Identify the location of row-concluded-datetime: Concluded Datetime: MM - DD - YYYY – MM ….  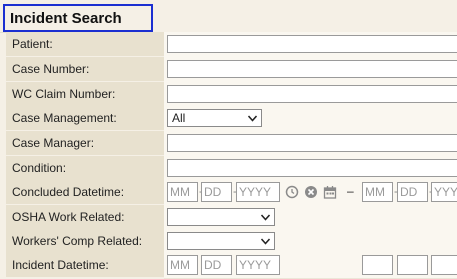
(228, 193).